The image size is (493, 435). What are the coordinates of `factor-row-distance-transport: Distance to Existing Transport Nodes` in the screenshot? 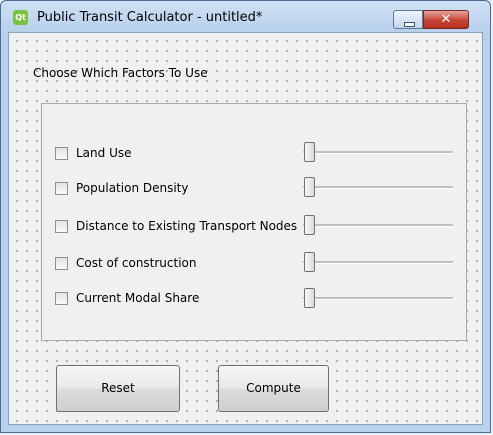 It's located at (177, 227).